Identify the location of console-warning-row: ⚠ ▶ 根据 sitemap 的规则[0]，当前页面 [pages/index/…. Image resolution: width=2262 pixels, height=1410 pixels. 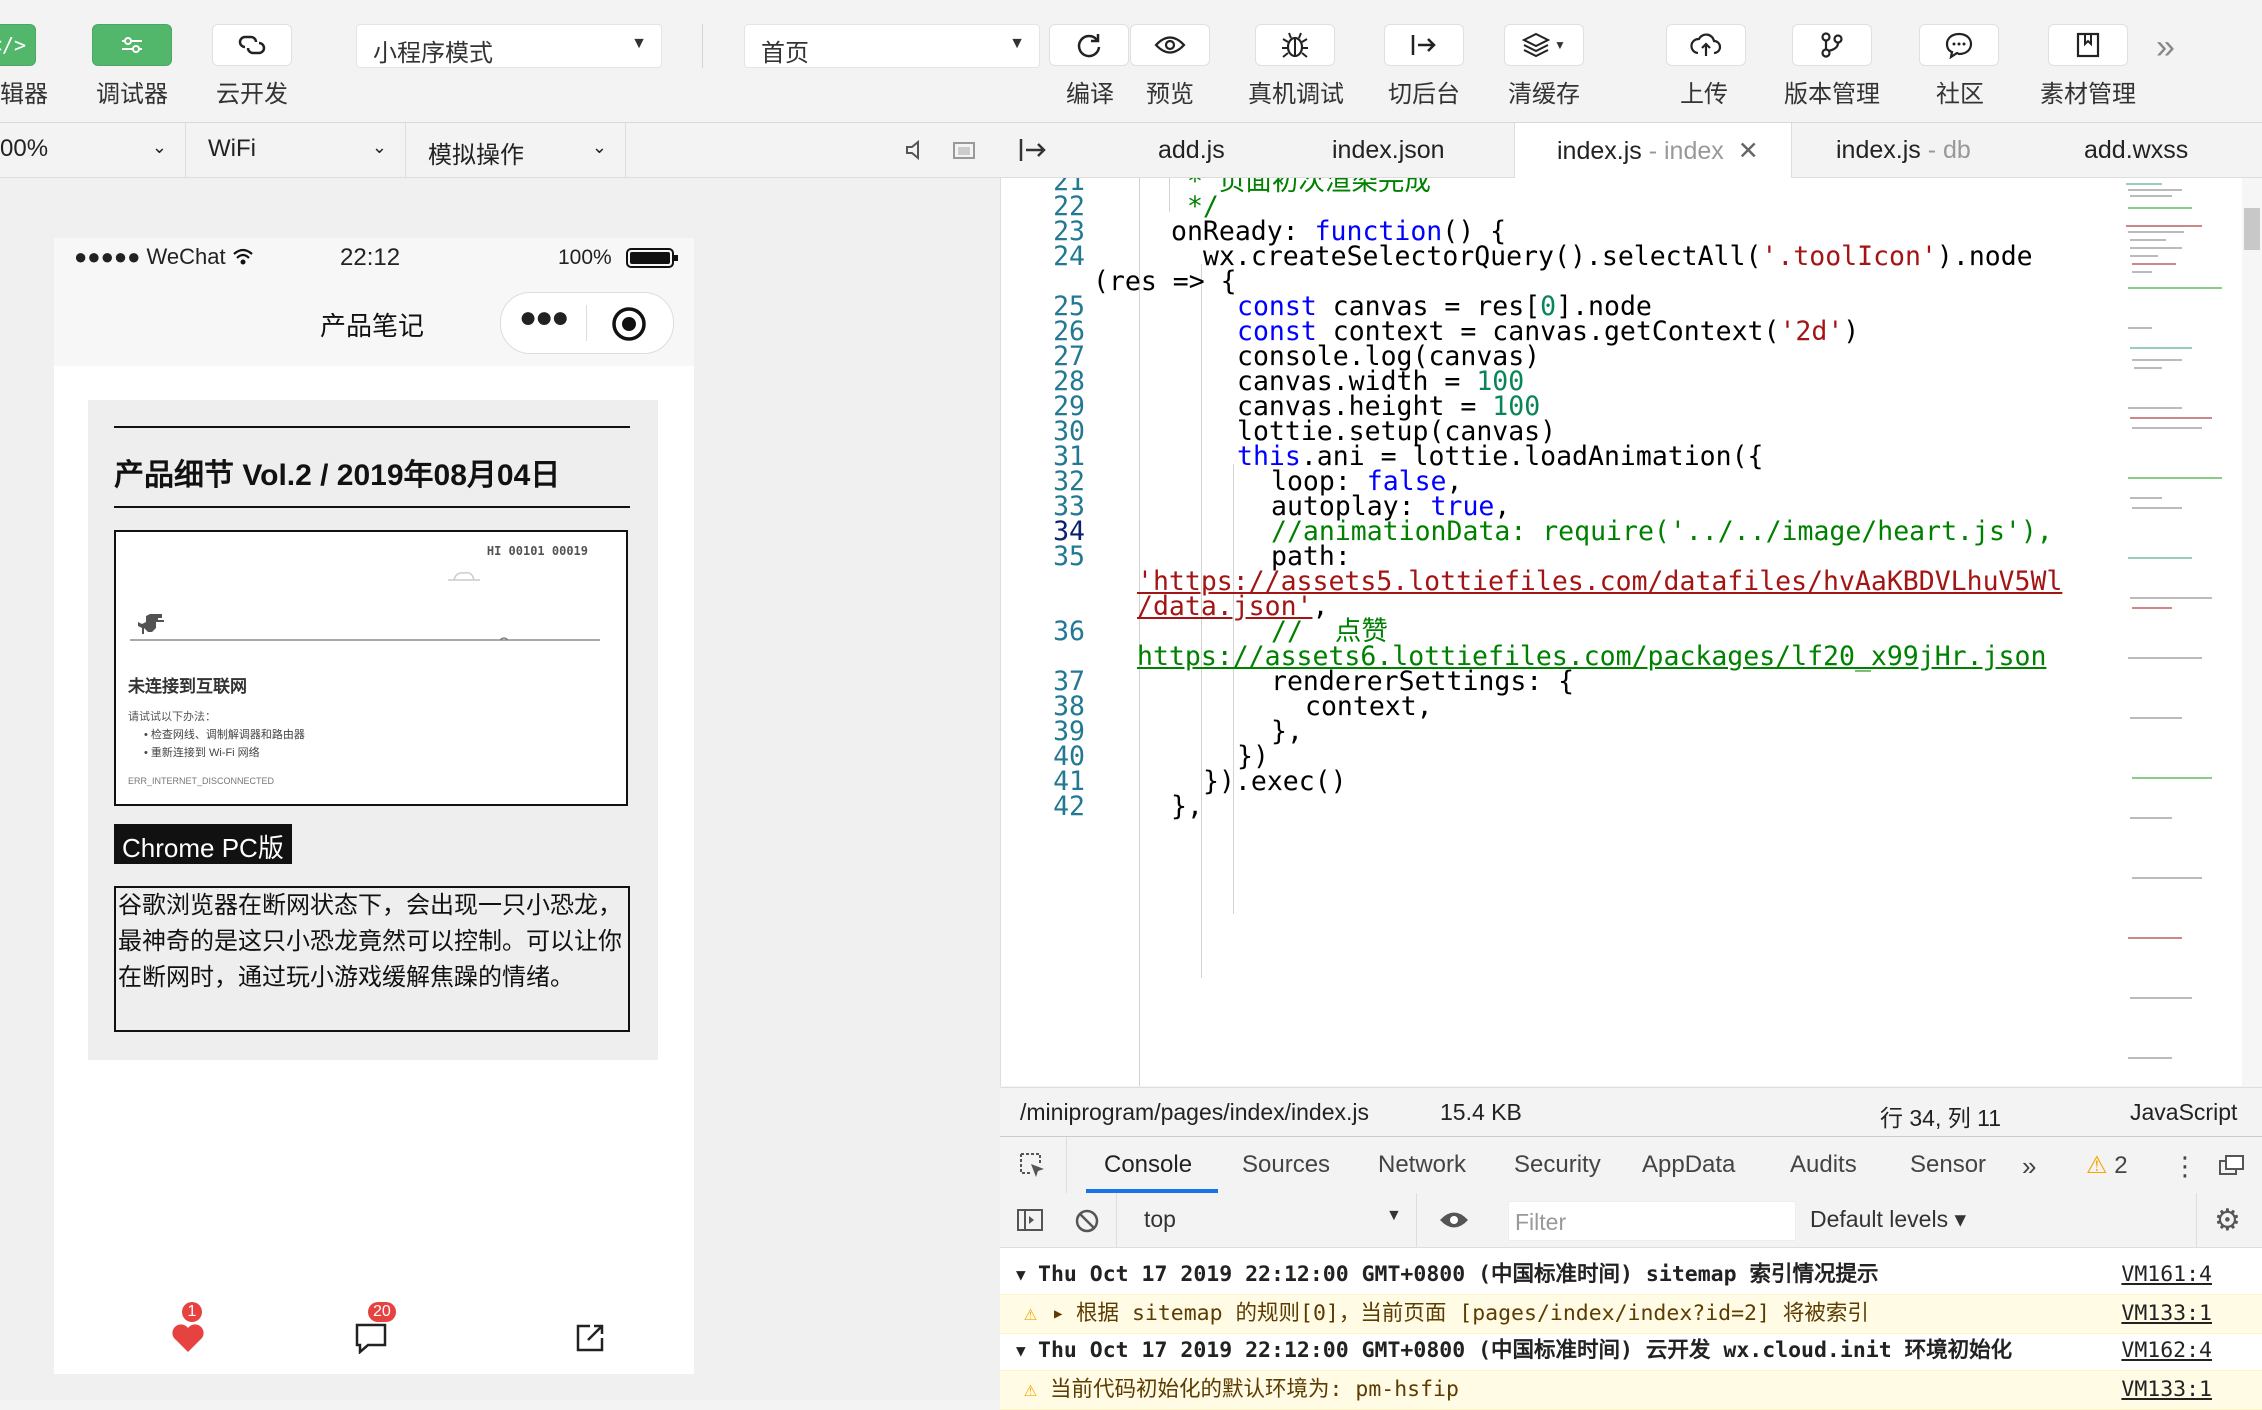
(1631, 1314).